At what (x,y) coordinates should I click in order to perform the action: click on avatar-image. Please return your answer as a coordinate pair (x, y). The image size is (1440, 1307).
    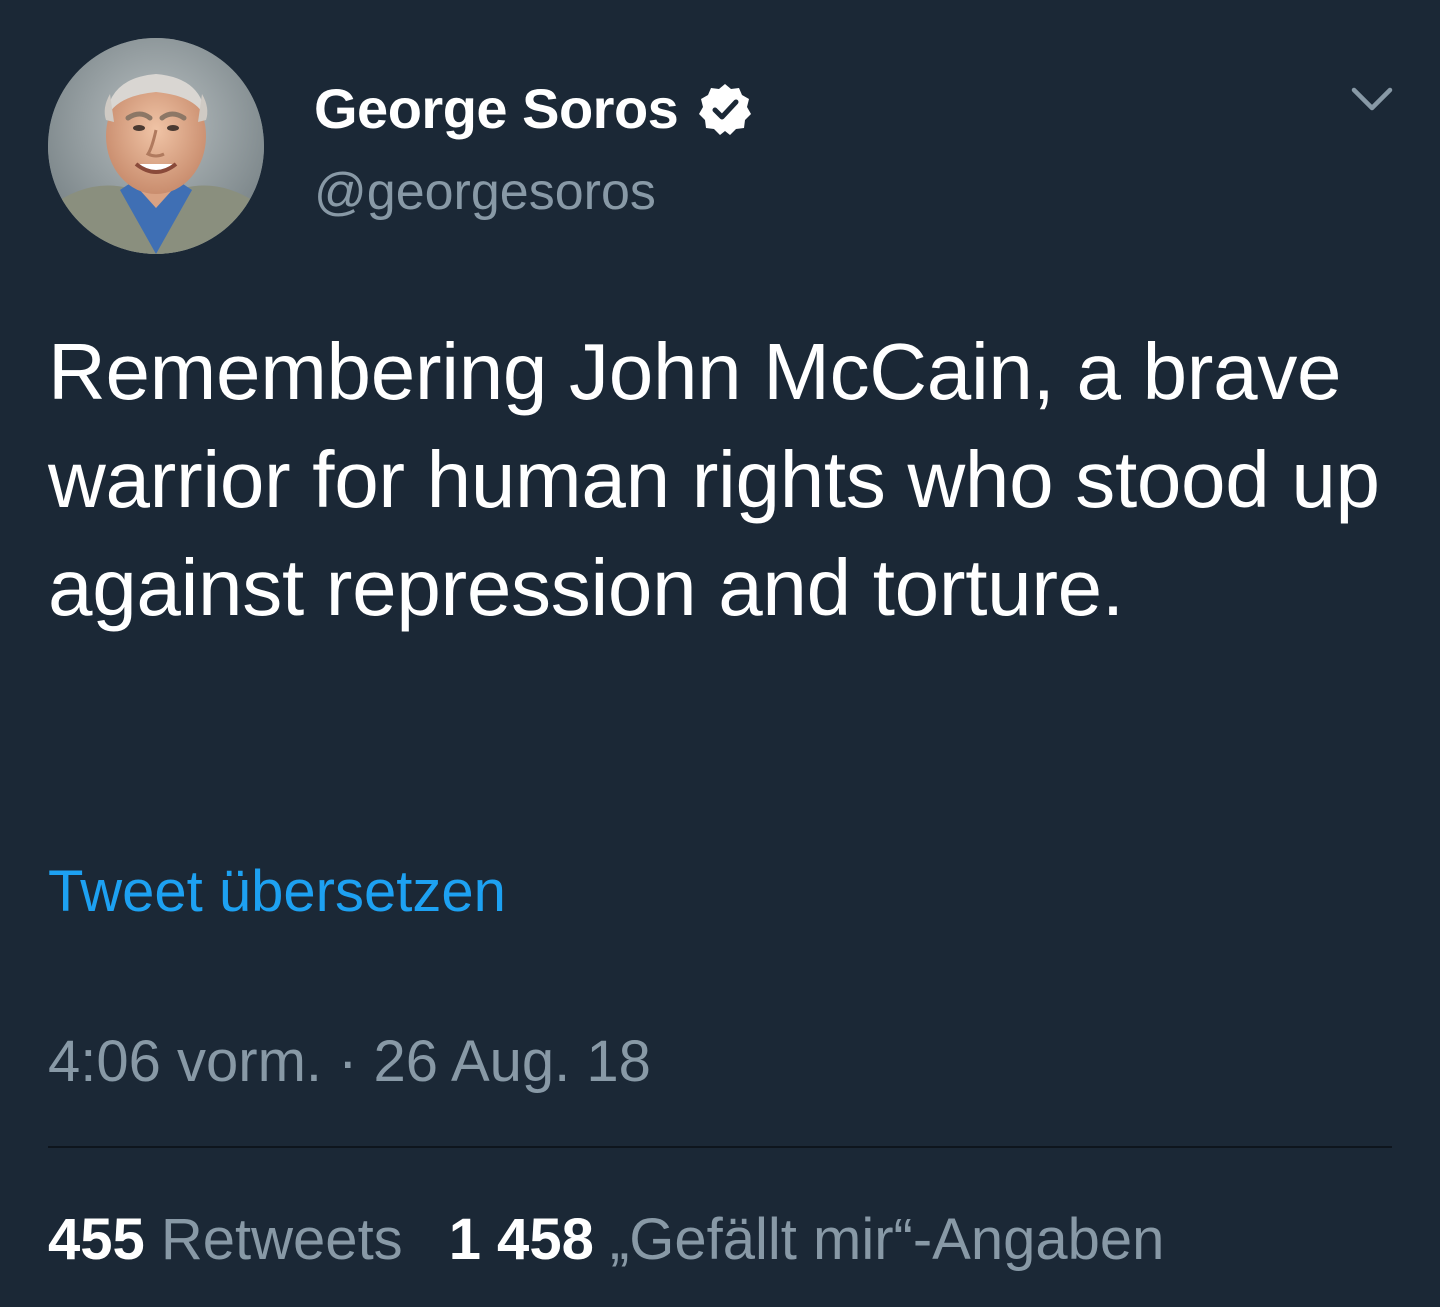
    Looking at the image, I should click on (156, 146).